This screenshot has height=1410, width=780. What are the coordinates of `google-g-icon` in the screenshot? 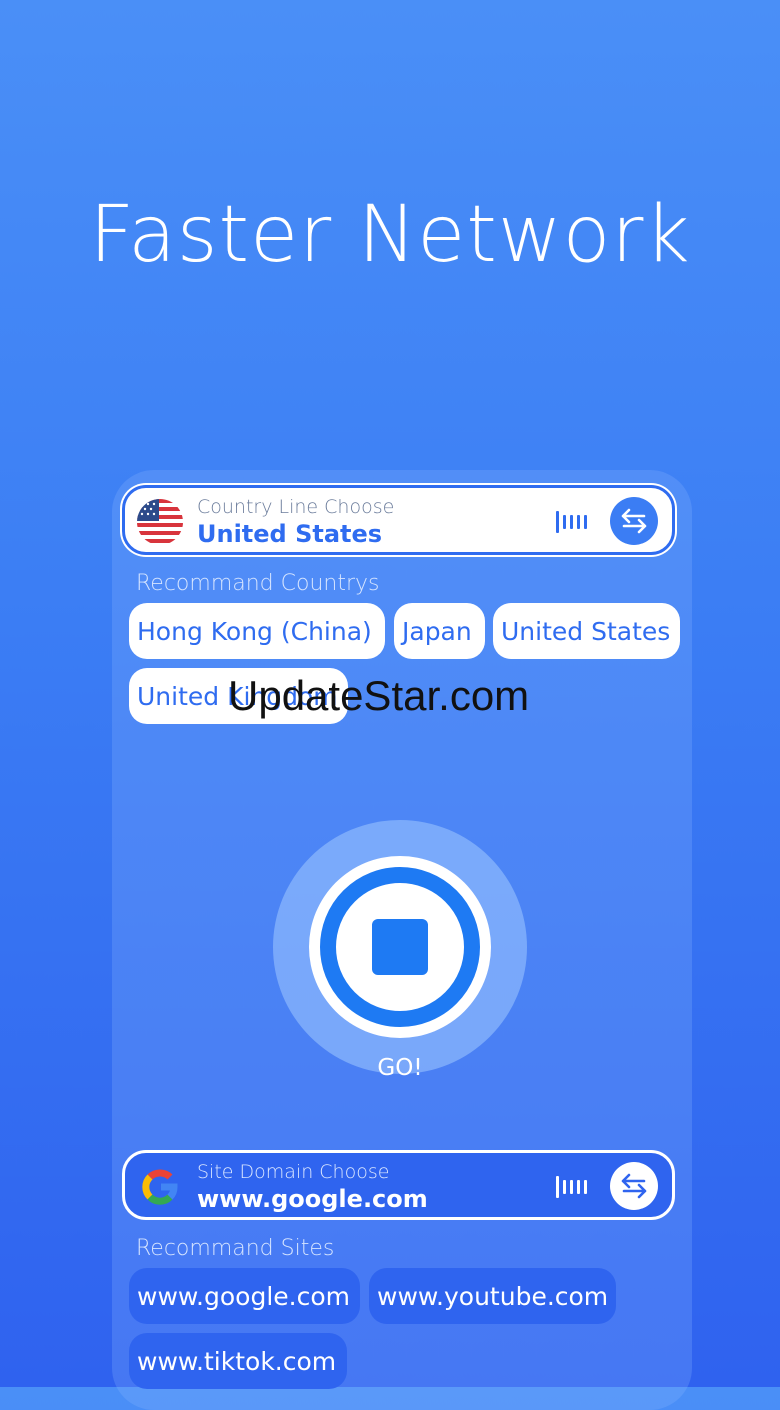 It's located at (160, 1187).